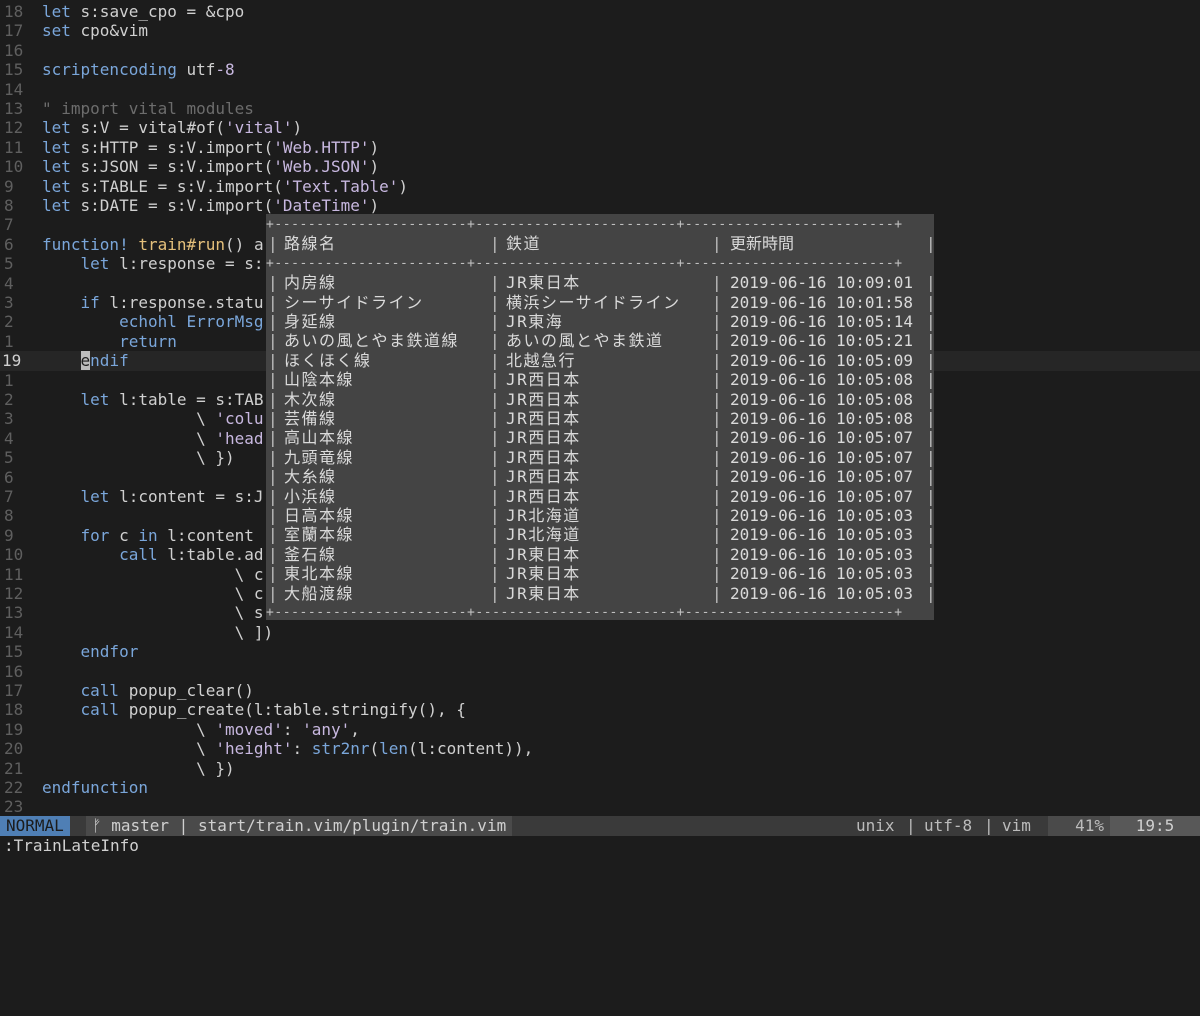  I want to click on line-number: 13, so click(14, 108).